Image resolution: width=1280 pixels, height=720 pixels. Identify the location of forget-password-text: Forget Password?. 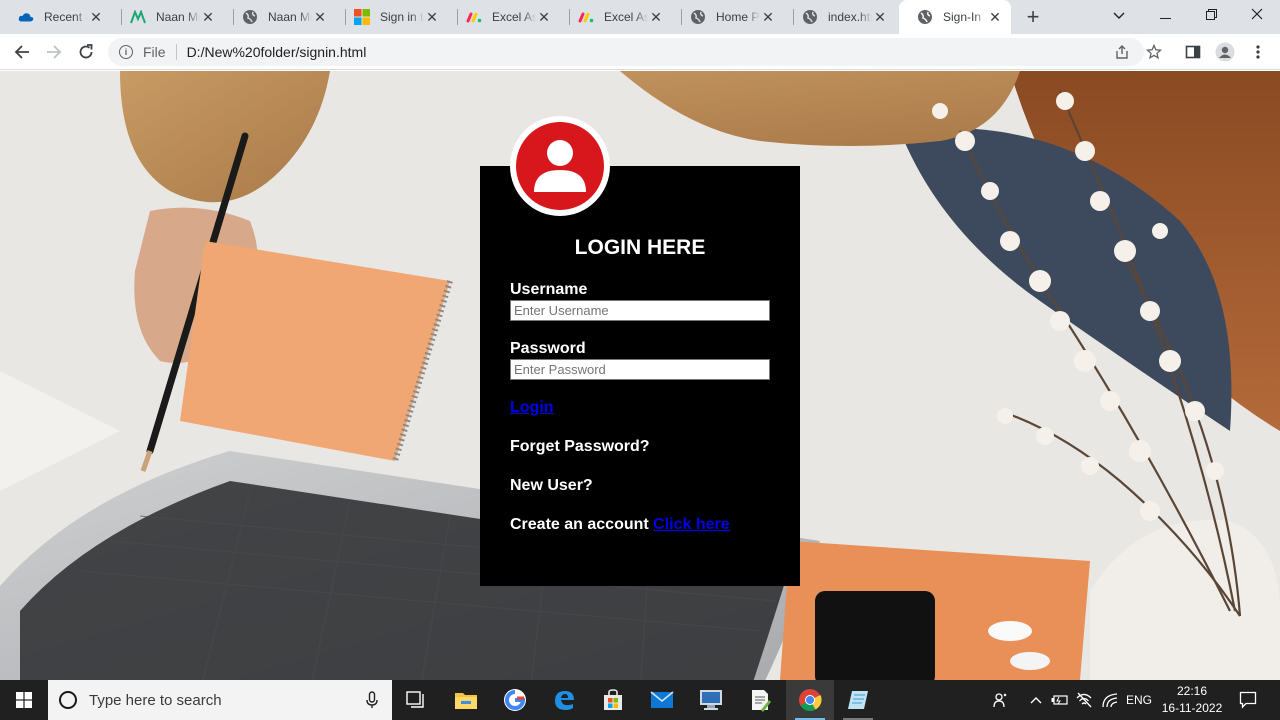
(580, 447).